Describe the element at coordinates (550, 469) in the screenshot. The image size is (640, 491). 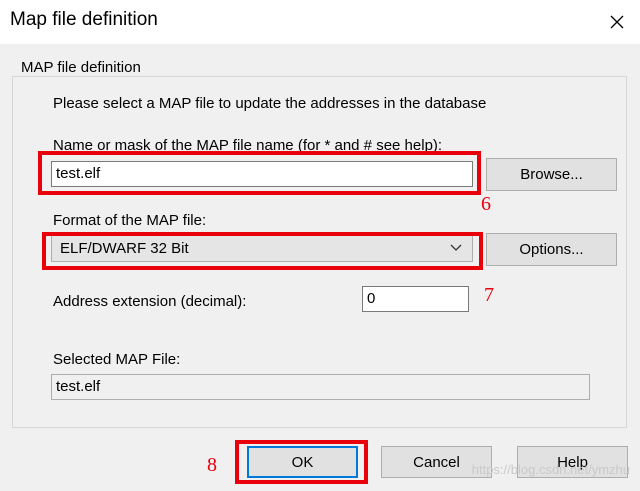
I see `watermark: https://blog.csdn.net/ymzhu` at that location.